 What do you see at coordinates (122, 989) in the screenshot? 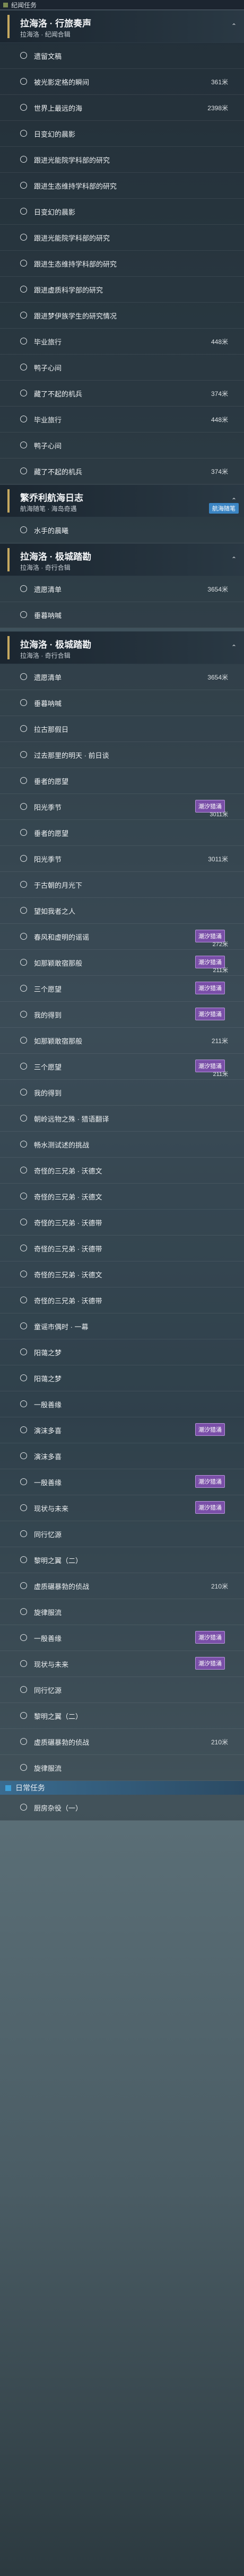
I see `quest-item: 三个愿望 潮汐猎涌` at bounding box center [122, 989].